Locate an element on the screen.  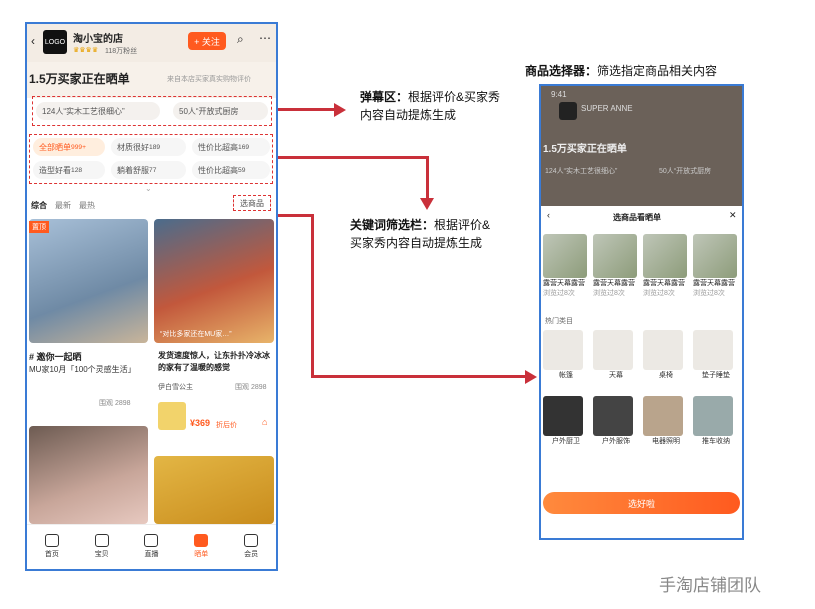
more-icon: ⋯ is located at coordinates (265, 38).